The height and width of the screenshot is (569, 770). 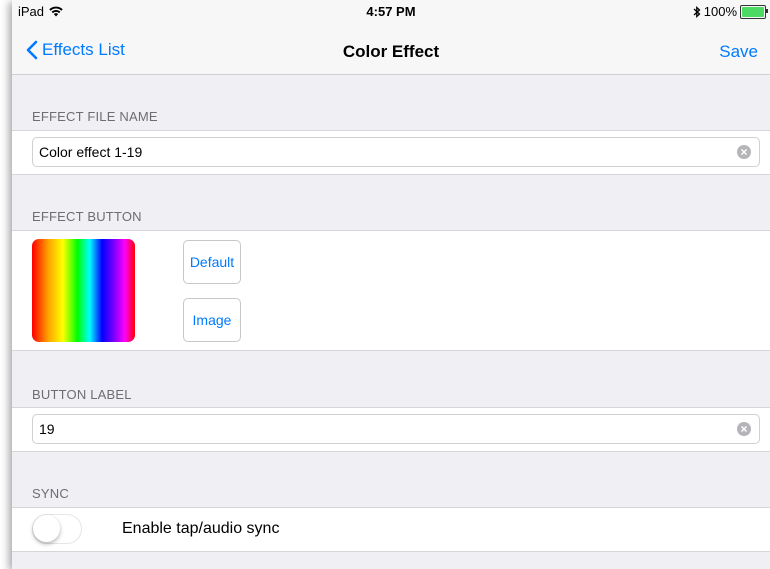 I want to click on file-name-cell, so click(x=391, y=152).